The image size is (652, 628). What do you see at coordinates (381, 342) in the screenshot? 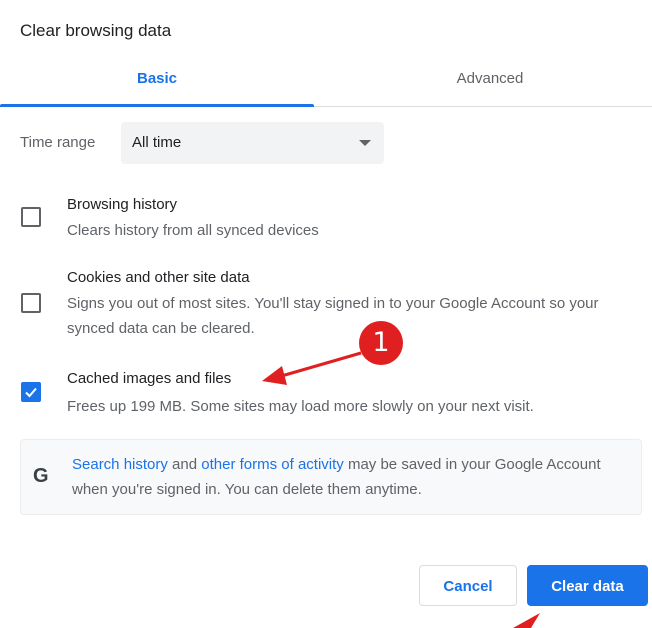
I see `annotation-number: 1` at bounding box center [381, 342].